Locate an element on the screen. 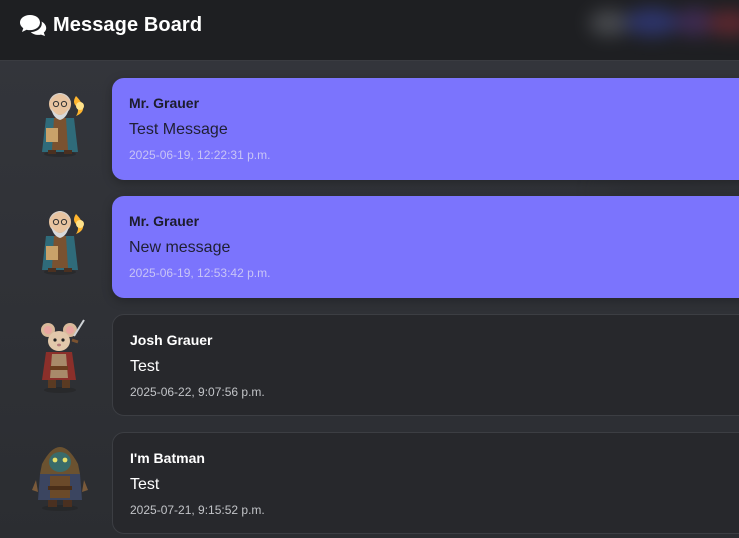 This screenshot has height=538, width=739. message-timestamp: 2025-06-19, 12:53:42 p.m. is located at coordinates (200, 273).